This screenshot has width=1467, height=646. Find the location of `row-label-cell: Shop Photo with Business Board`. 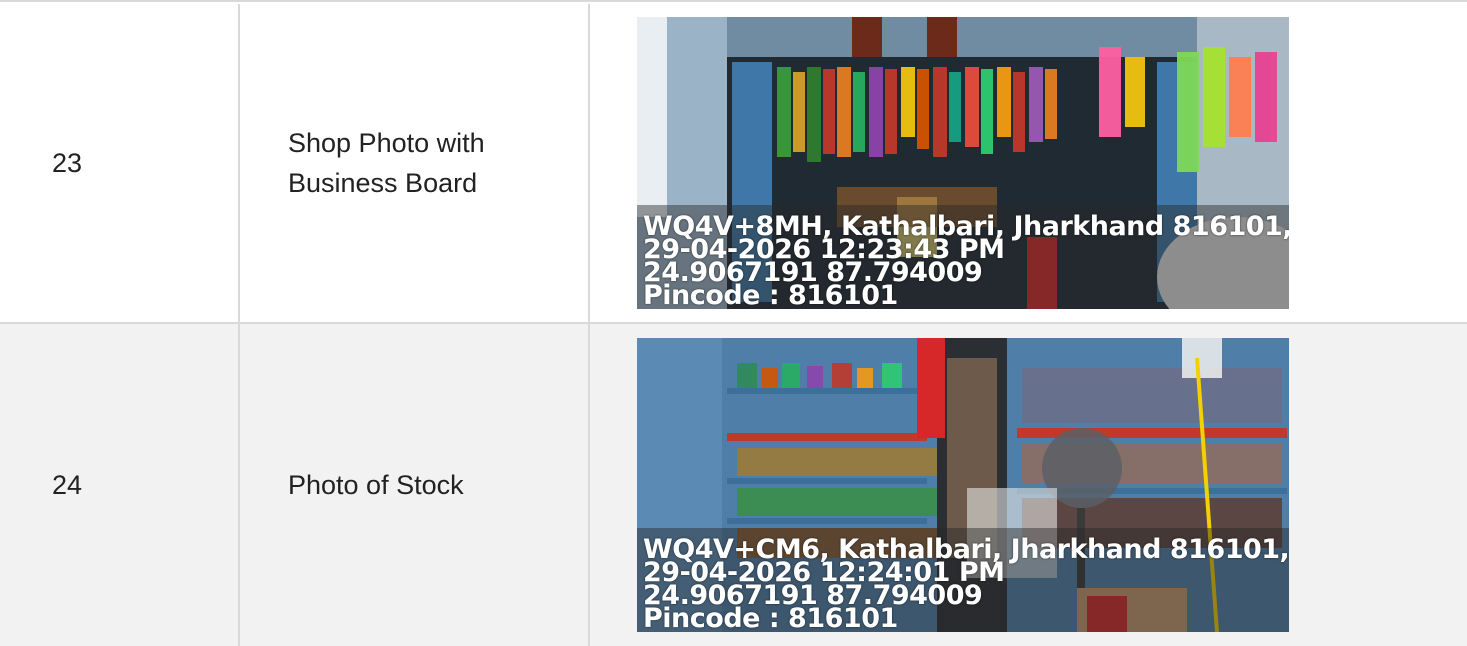

row-label-cell: Shop Photo with Business Board is located at coordinates (415, 163).